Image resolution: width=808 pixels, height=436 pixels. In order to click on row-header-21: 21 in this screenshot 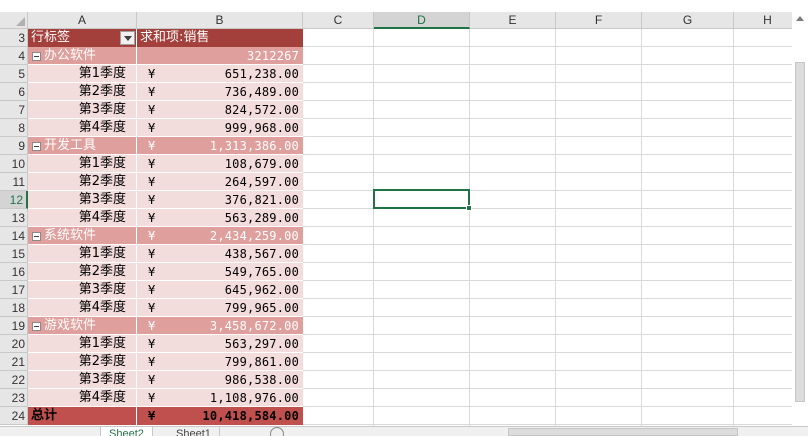, I will do `click(14, 362)`.